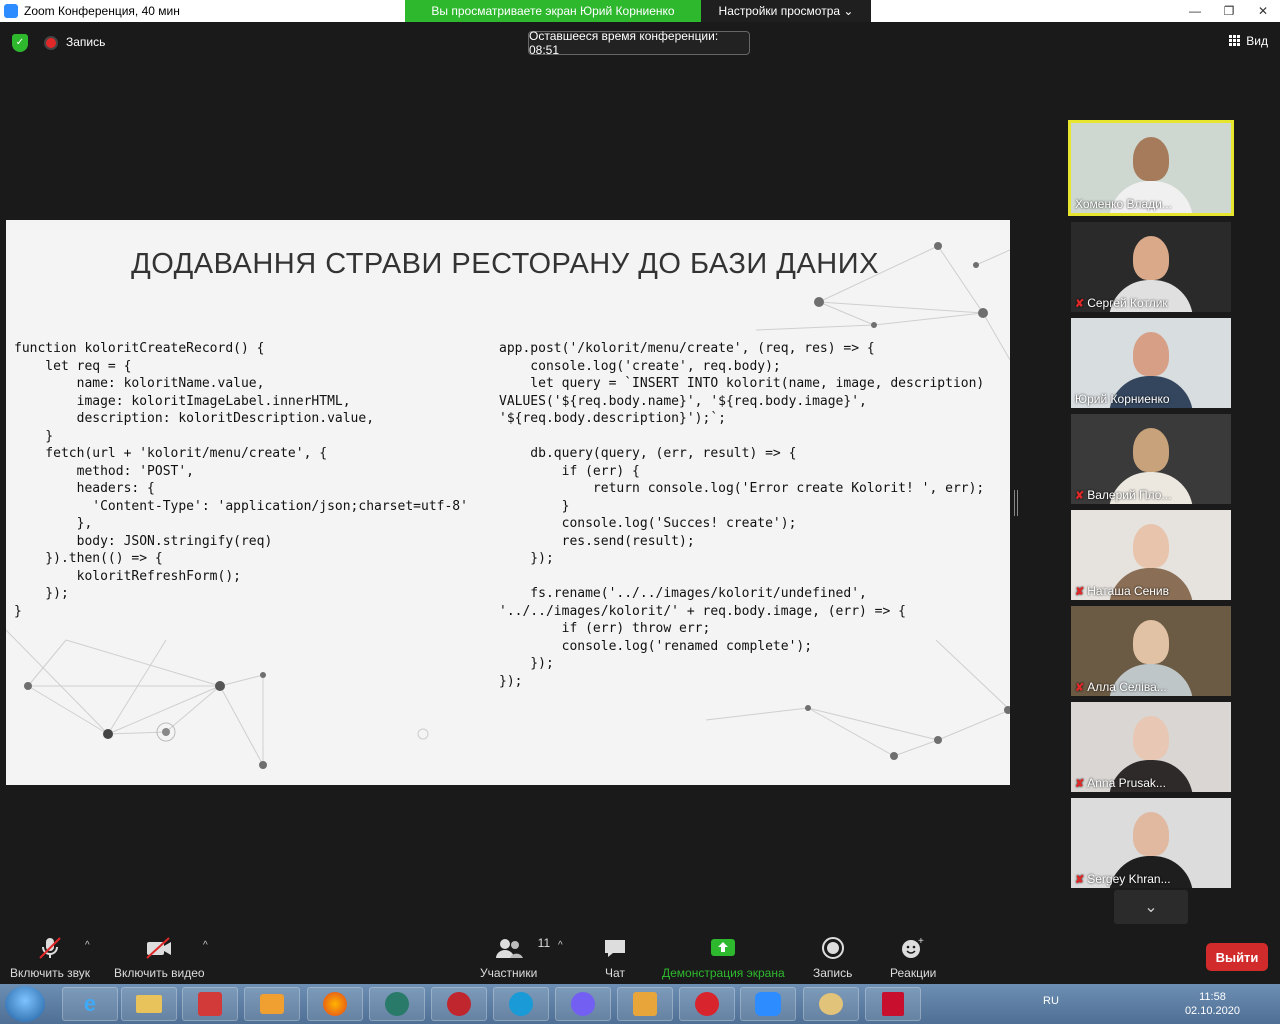 The height and width of the screenshot is (1024, 1280). I want to click on restore-button: ❐, so click(1229, 11).